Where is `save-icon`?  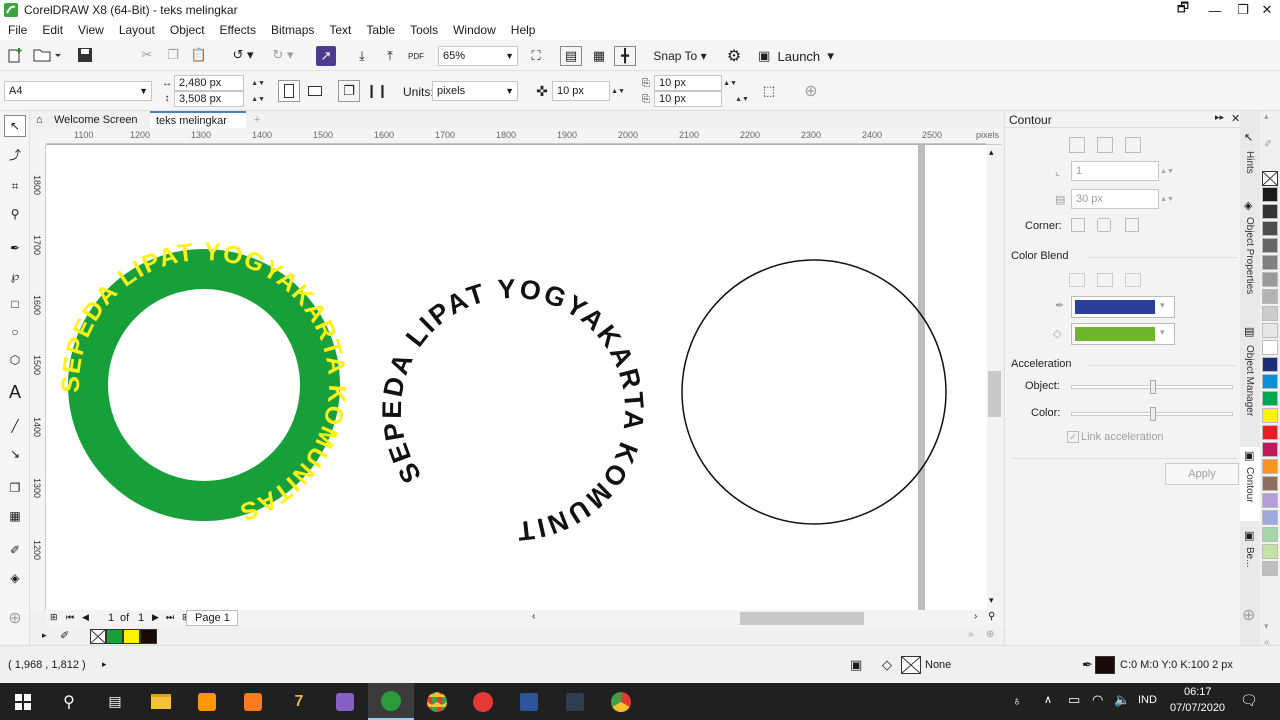
save-icon is located at coordinates (85, 55).